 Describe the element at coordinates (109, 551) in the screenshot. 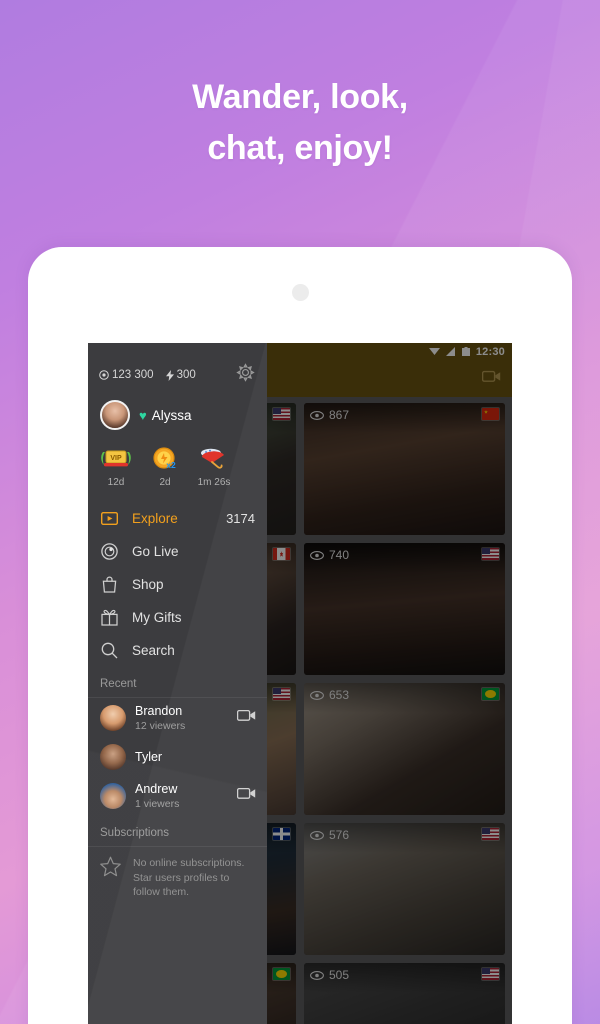

I see `broadcast-icon` at that location.